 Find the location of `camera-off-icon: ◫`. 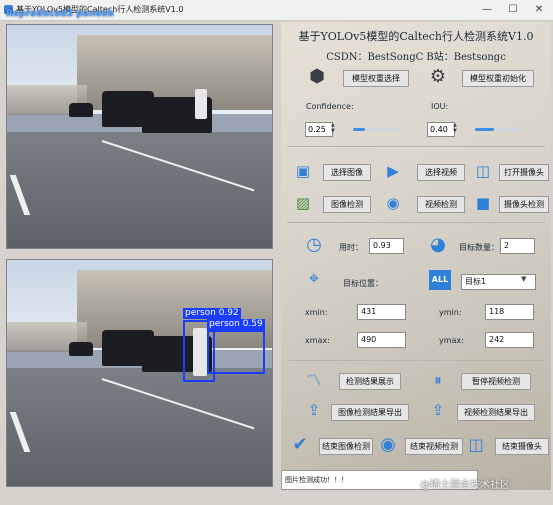

camera-off-icon: ◫ is located at coordinates (476, 444).